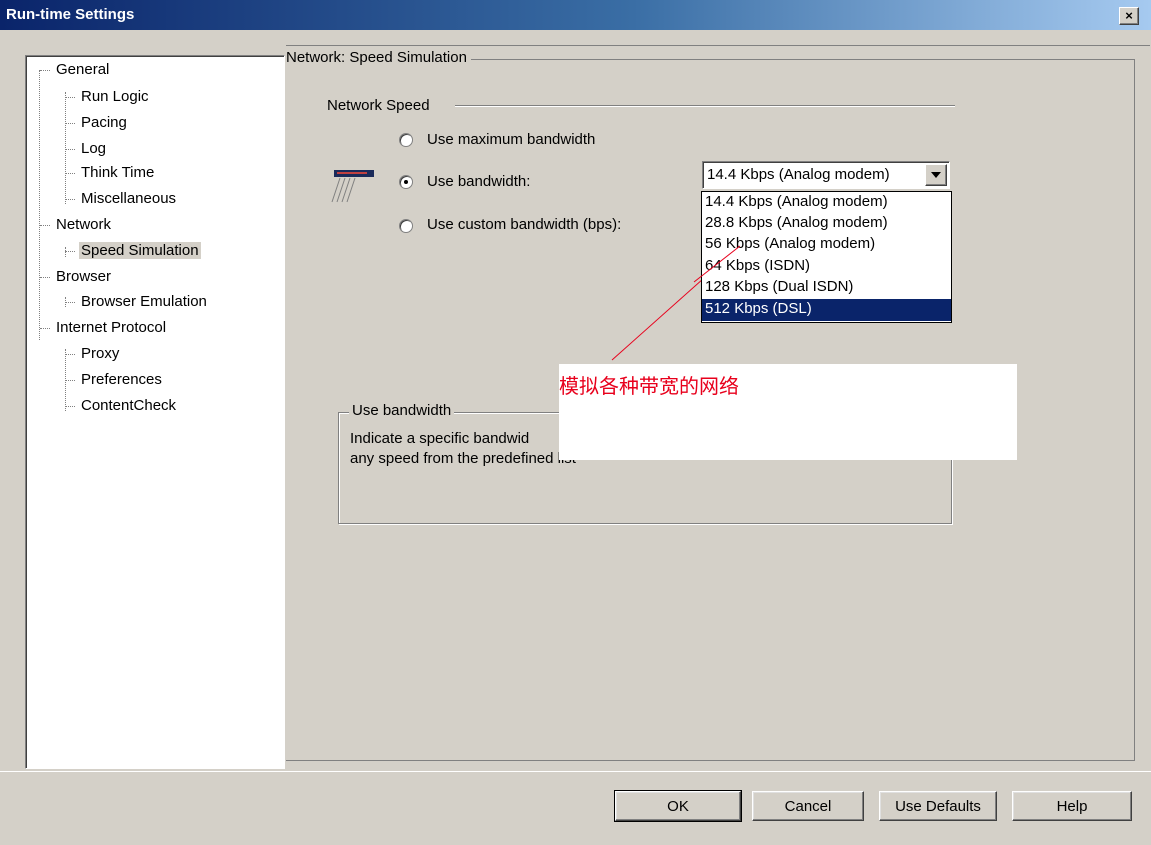 Image resolution: width=1151 pixels, height=845 pixels. Describe the element at coordinates (826, 267) in the screenshot. I see `bandwidth-option: 64 Kbps (ISDN)` at that location.